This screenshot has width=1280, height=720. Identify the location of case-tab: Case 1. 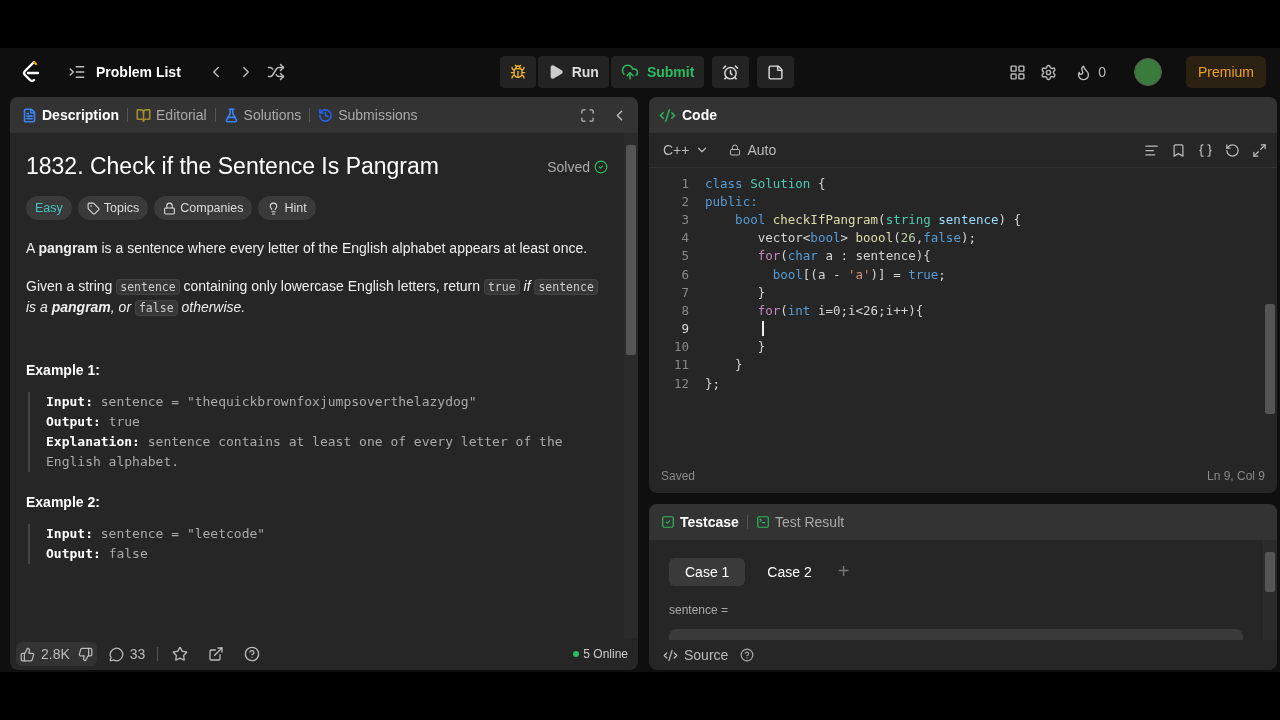
(707, 571).